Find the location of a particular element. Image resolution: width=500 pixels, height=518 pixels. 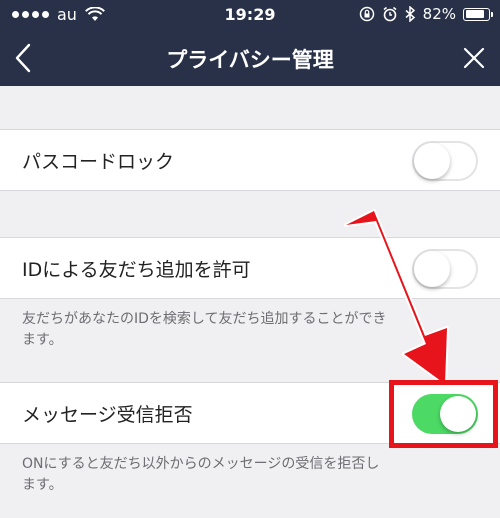

reject-messages-description: ONにすると友だち以外からのメッセージの受信を拒否し ます。 is located at coordinates (242, 475).